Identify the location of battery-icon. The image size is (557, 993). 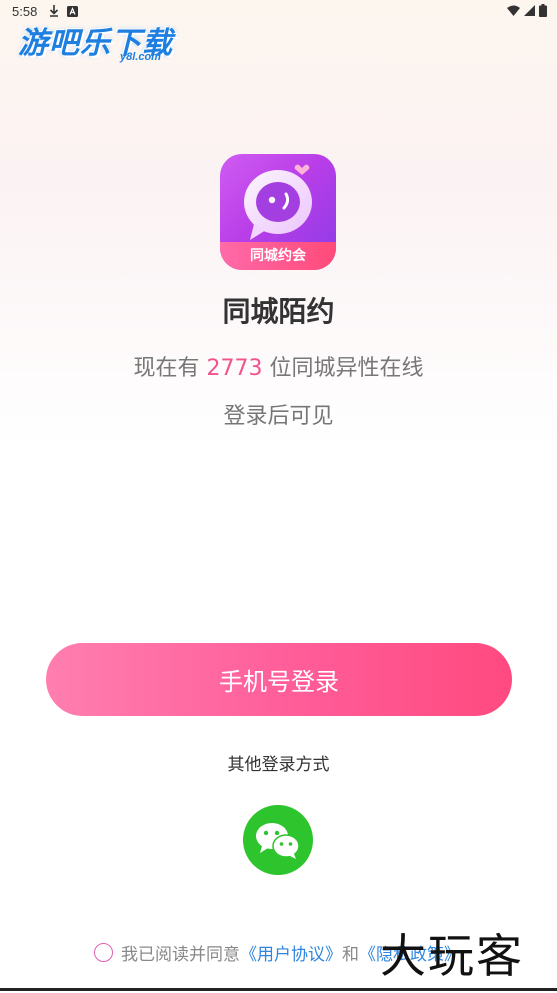
(543, 10).